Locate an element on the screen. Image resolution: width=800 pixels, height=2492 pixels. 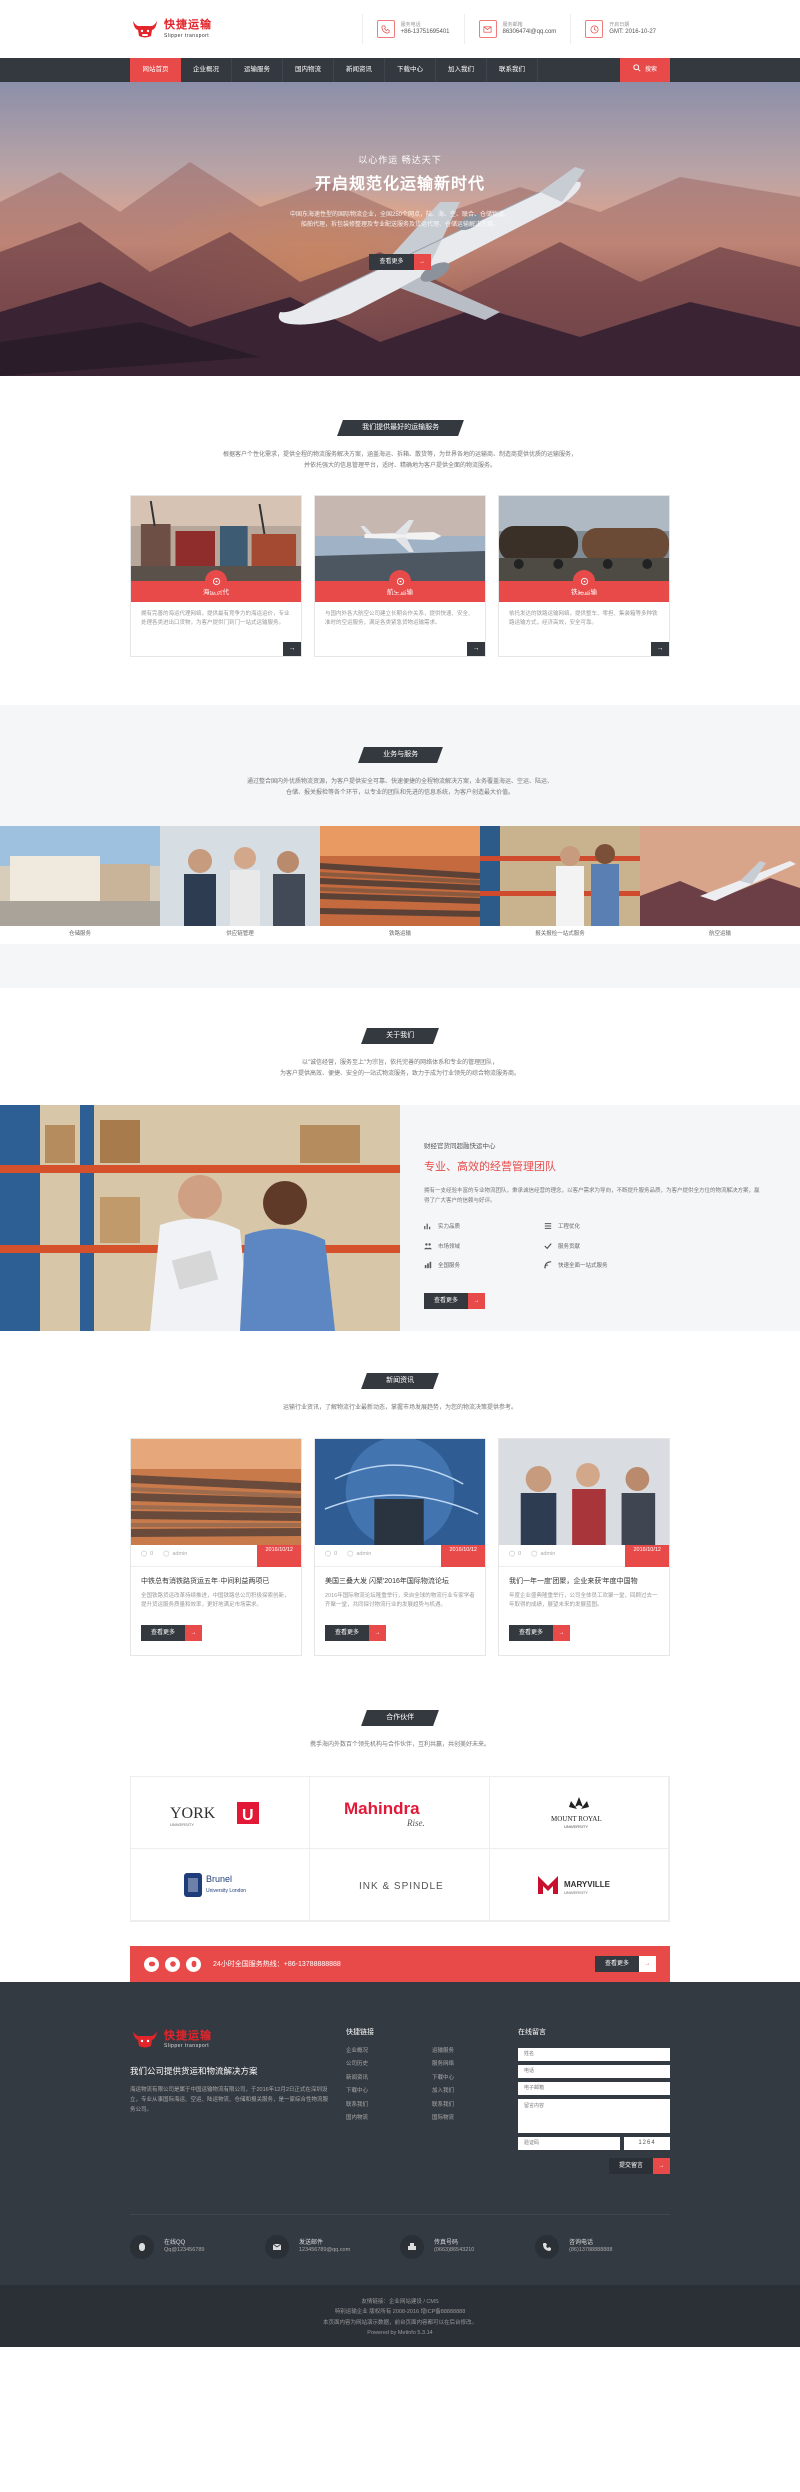
svg-text: Mahindra is located at coordinates (382, 1808).